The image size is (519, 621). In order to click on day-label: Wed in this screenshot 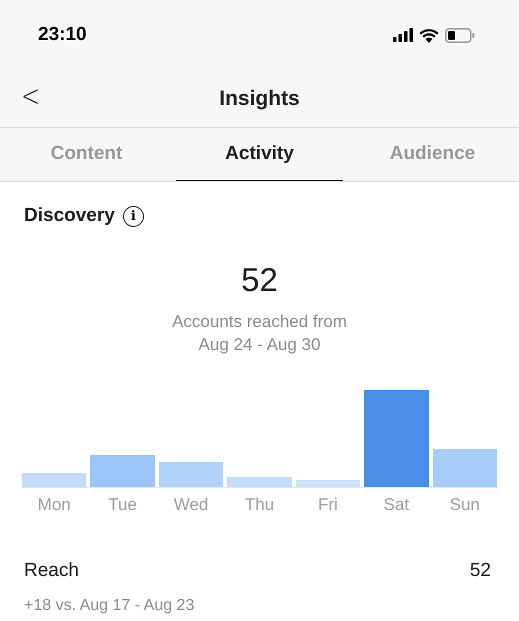, I will do `click(191, 505)`.